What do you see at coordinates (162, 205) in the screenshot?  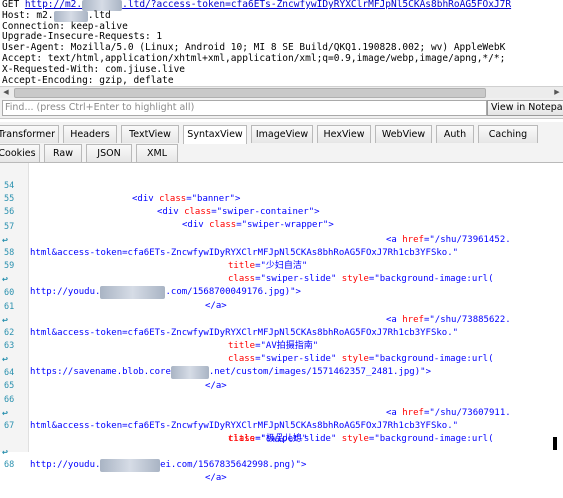 I see `code-line: 55 <div class="swiper-container">` at bounding box center [162, 205].